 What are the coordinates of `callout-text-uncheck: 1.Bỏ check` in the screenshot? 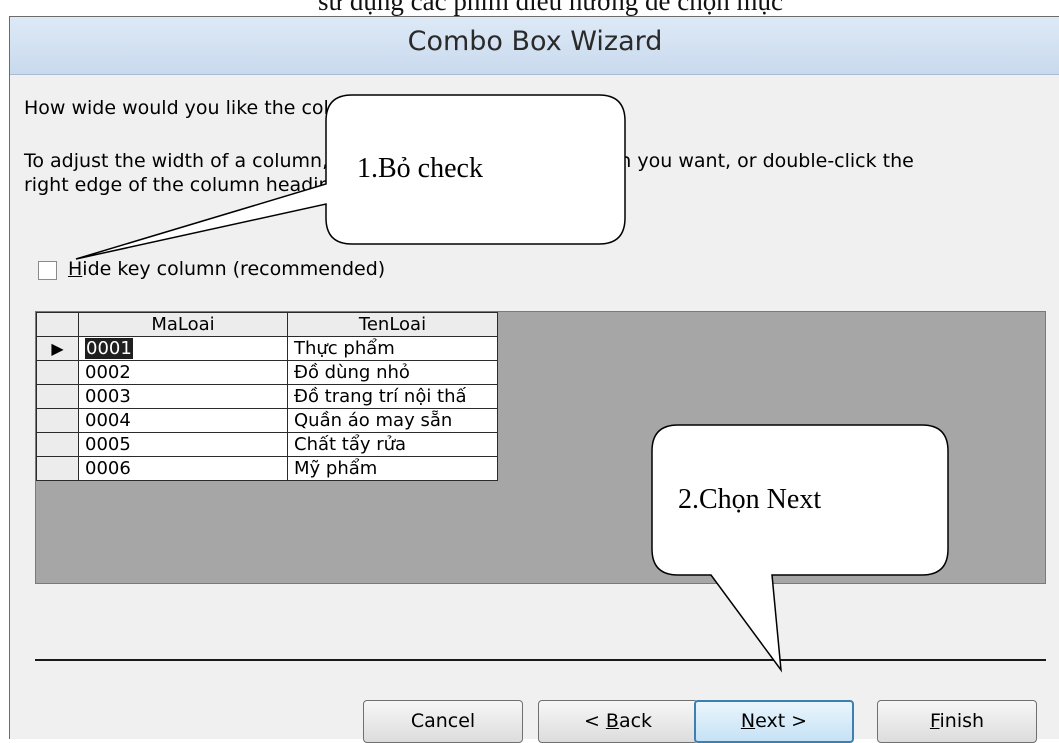 It's located at (420, 168).